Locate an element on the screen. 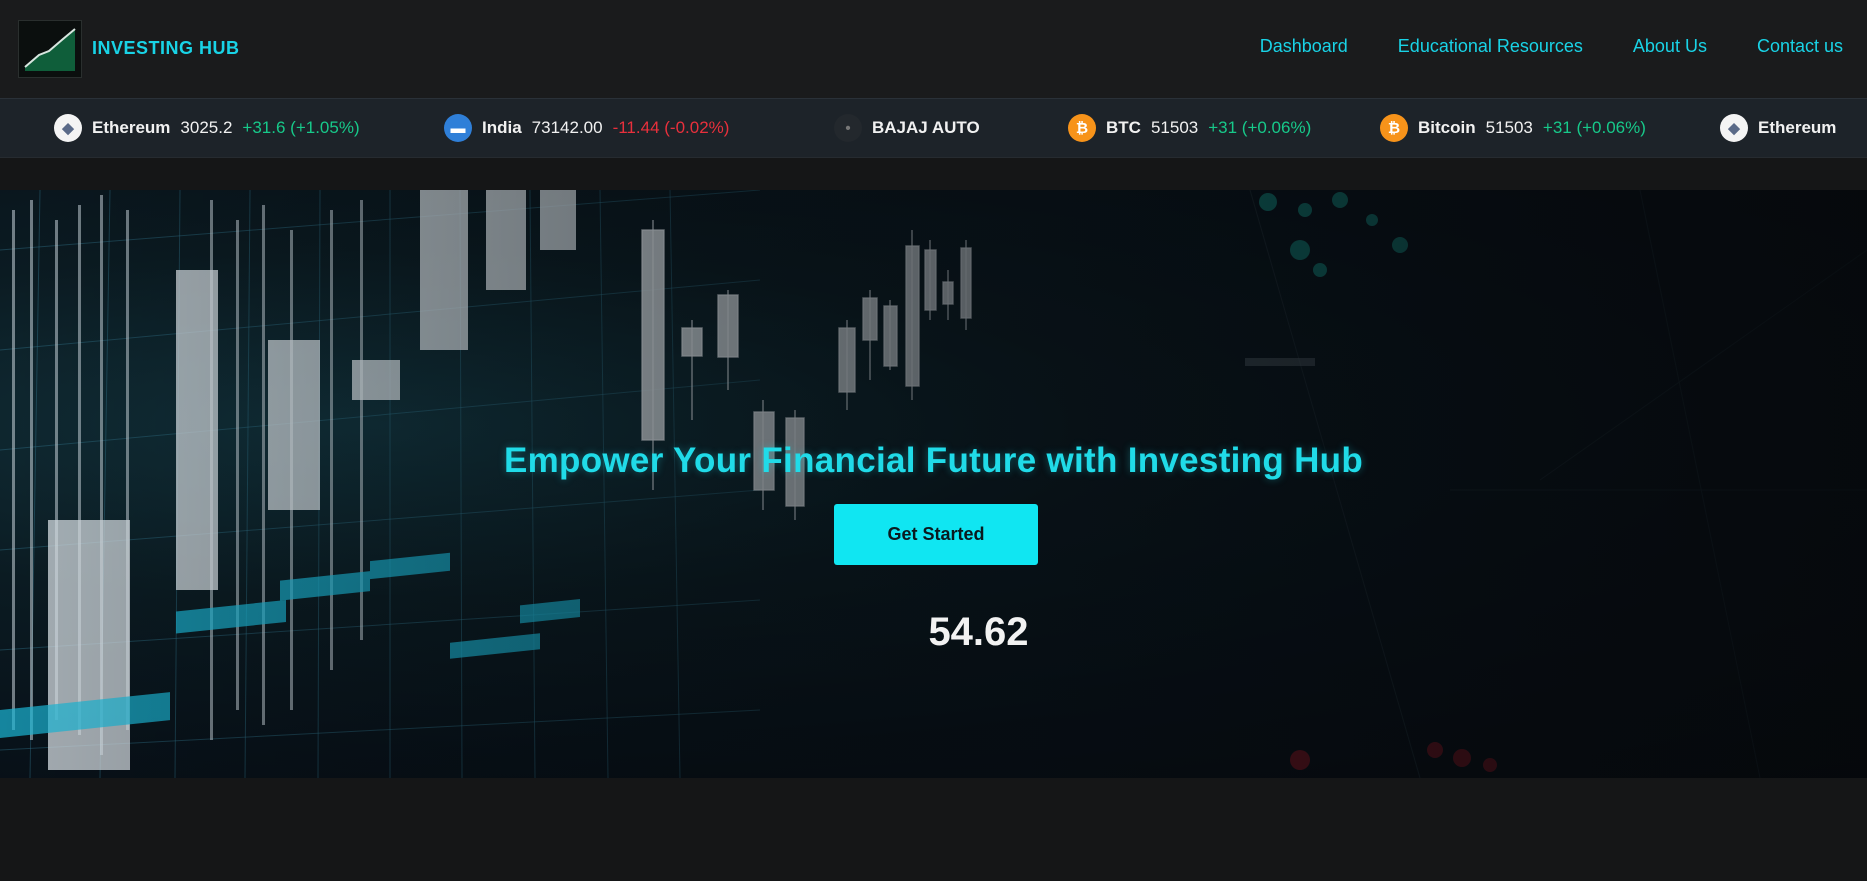 The width and height of the screenshot is (1867, 881). ticker-item: ◆ Ethereum is located at coordinates (1778, 128).